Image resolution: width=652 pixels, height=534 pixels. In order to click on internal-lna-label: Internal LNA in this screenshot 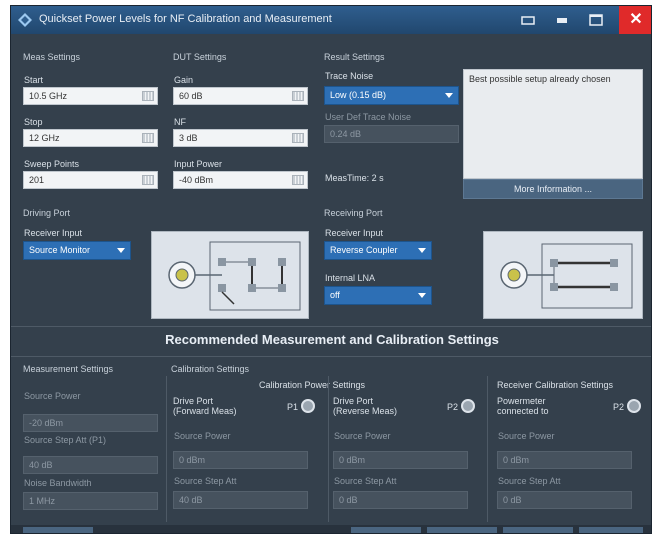, I will do `click(350, 278)`.